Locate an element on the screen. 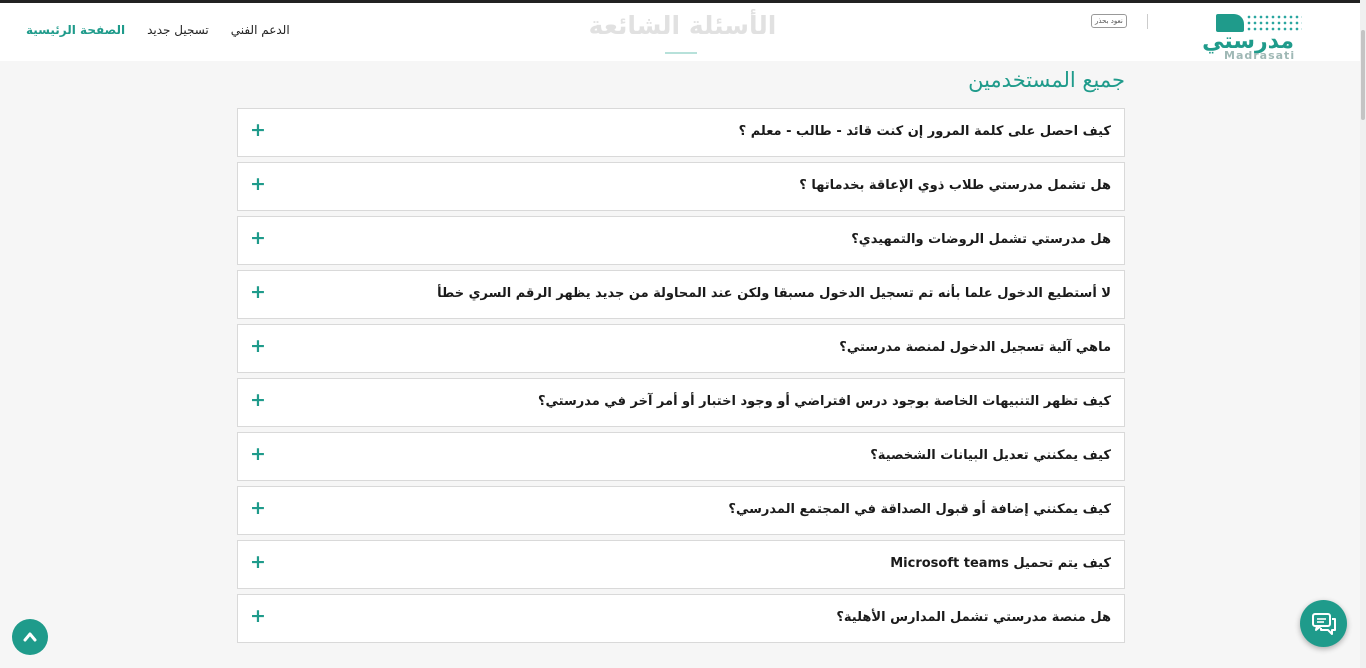 The width and height of the screenshot is (1366, 668). main-nav: الصفحة الرئيسية تسجيل جديد الدعم الفني is located at coordinates (158, 30).